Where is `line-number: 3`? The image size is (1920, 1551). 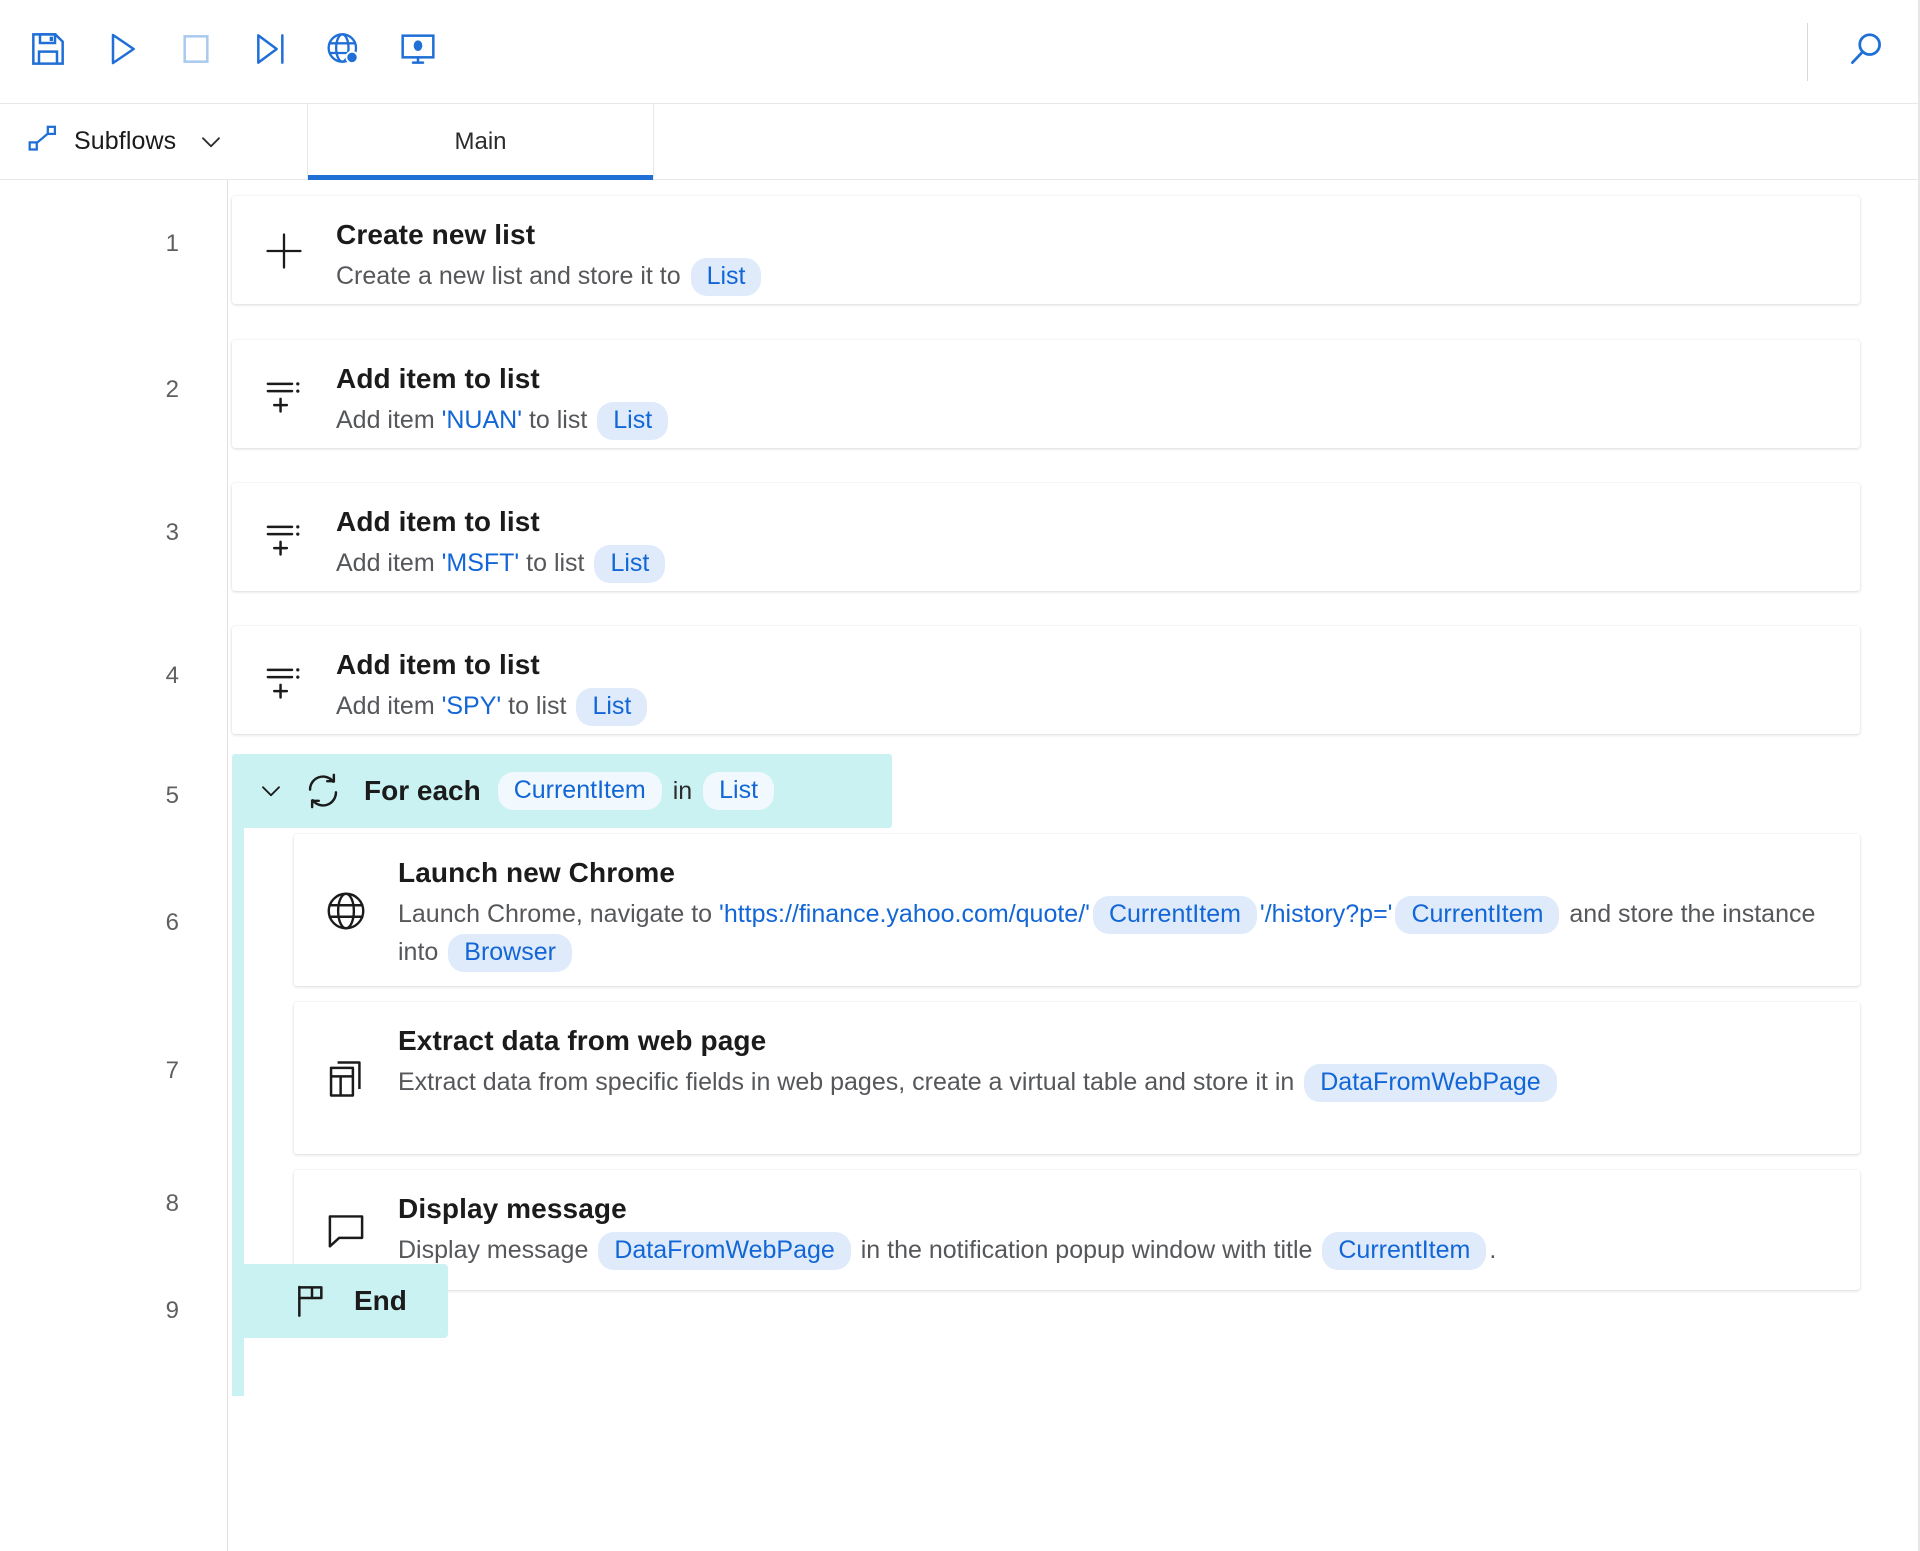 line-number: 3 is located at coordinates (172, 532).